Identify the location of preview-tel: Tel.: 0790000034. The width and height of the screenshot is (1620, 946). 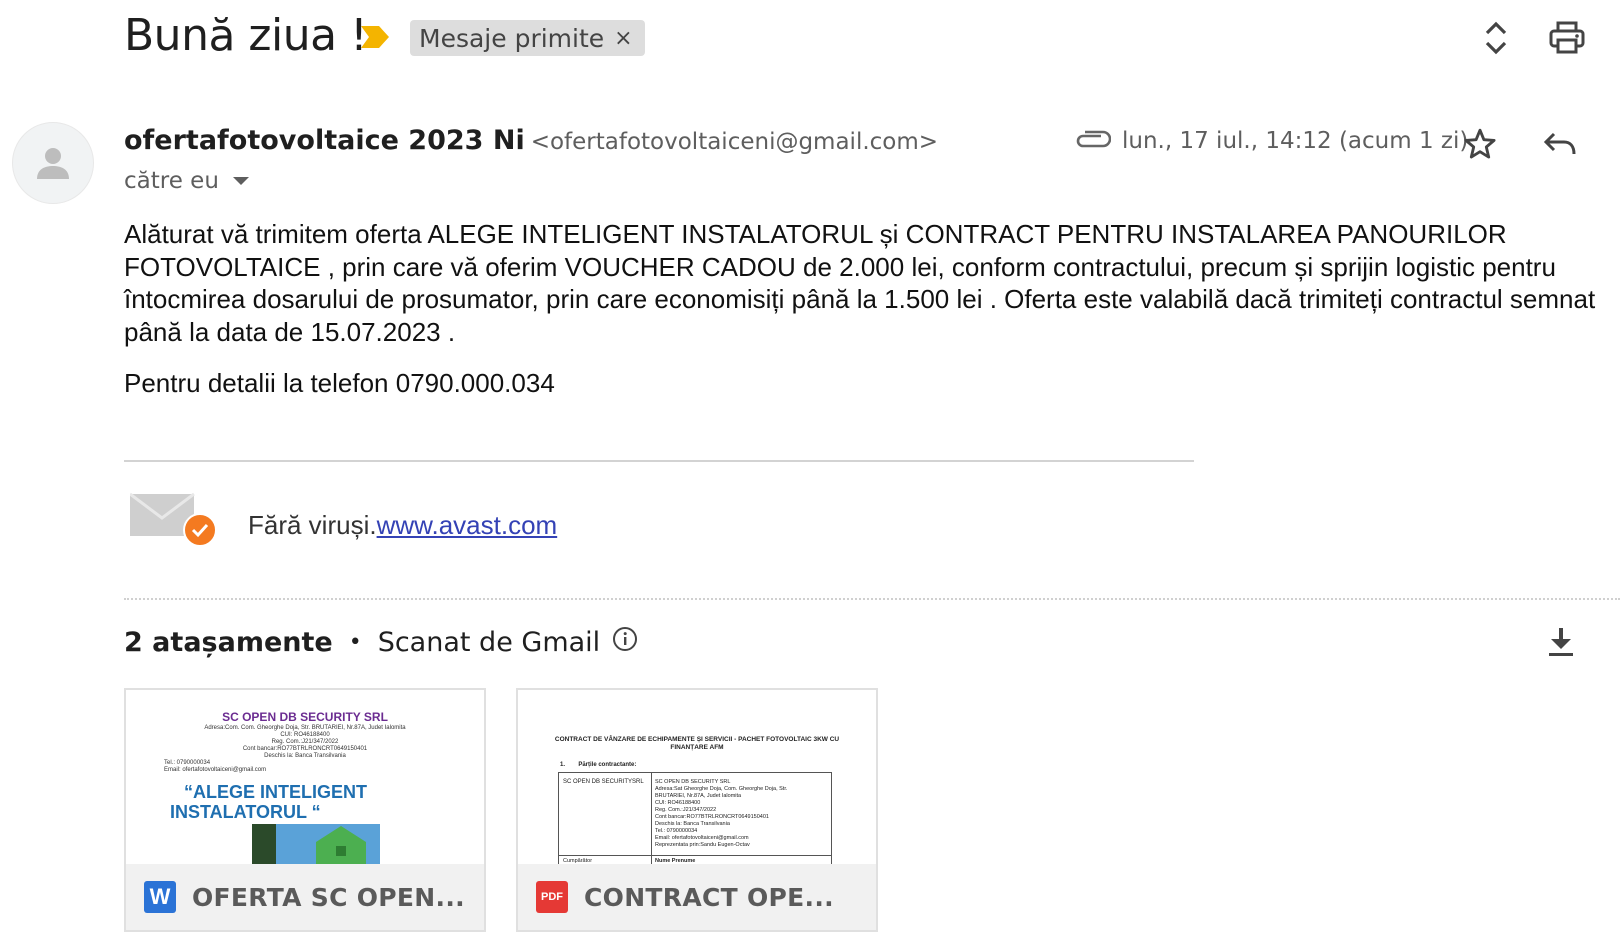
(187, 763).